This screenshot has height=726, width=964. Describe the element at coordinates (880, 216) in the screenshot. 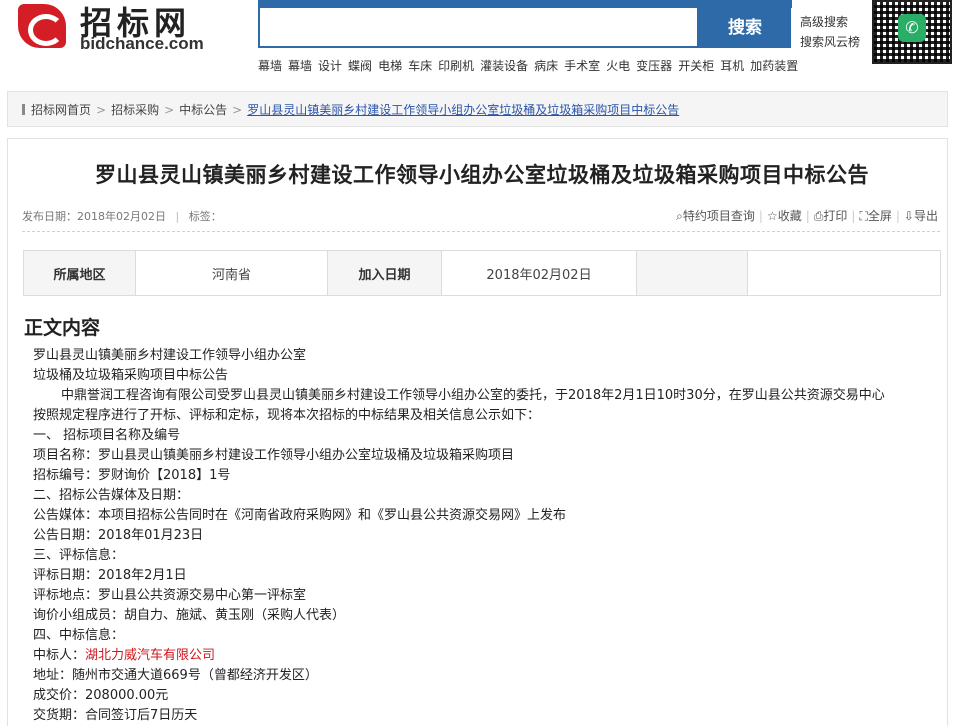

I see `fullscreen-button: 全屏` at that location.